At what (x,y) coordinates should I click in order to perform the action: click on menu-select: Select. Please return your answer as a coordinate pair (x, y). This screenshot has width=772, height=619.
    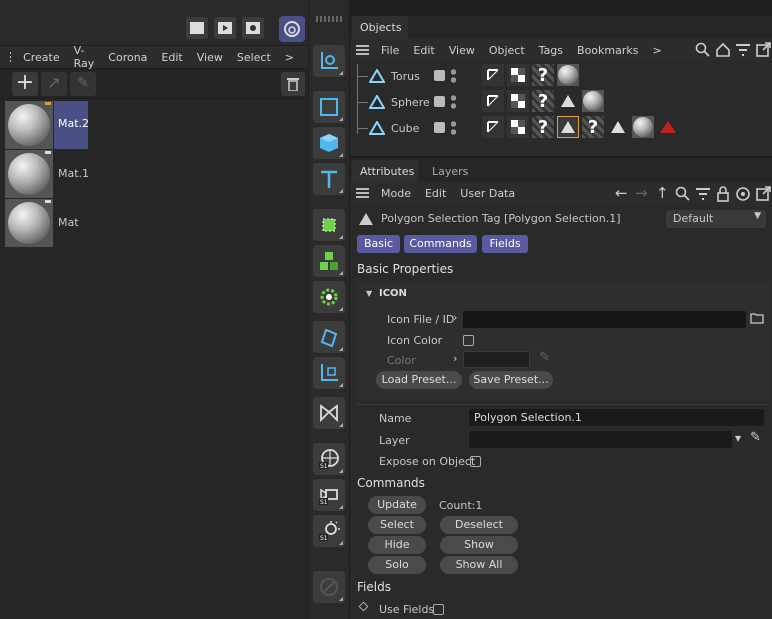
    Looking at the image, I should click on (254, 57).